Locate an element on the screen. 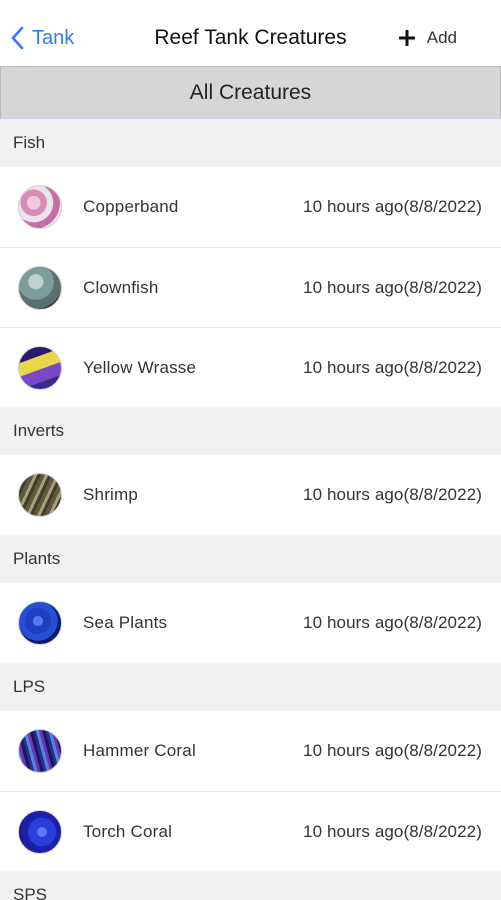 The height and width of the screenshot is (900, 501). plus-icon is located at coordinates (406, 38).